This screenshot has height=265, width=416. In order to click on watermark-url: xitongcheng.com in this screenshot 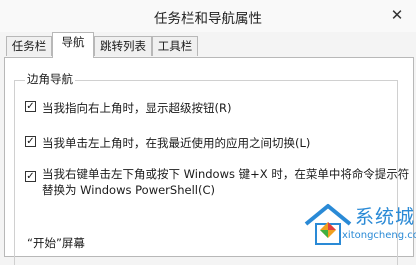, I will do `click(379, 235)`.